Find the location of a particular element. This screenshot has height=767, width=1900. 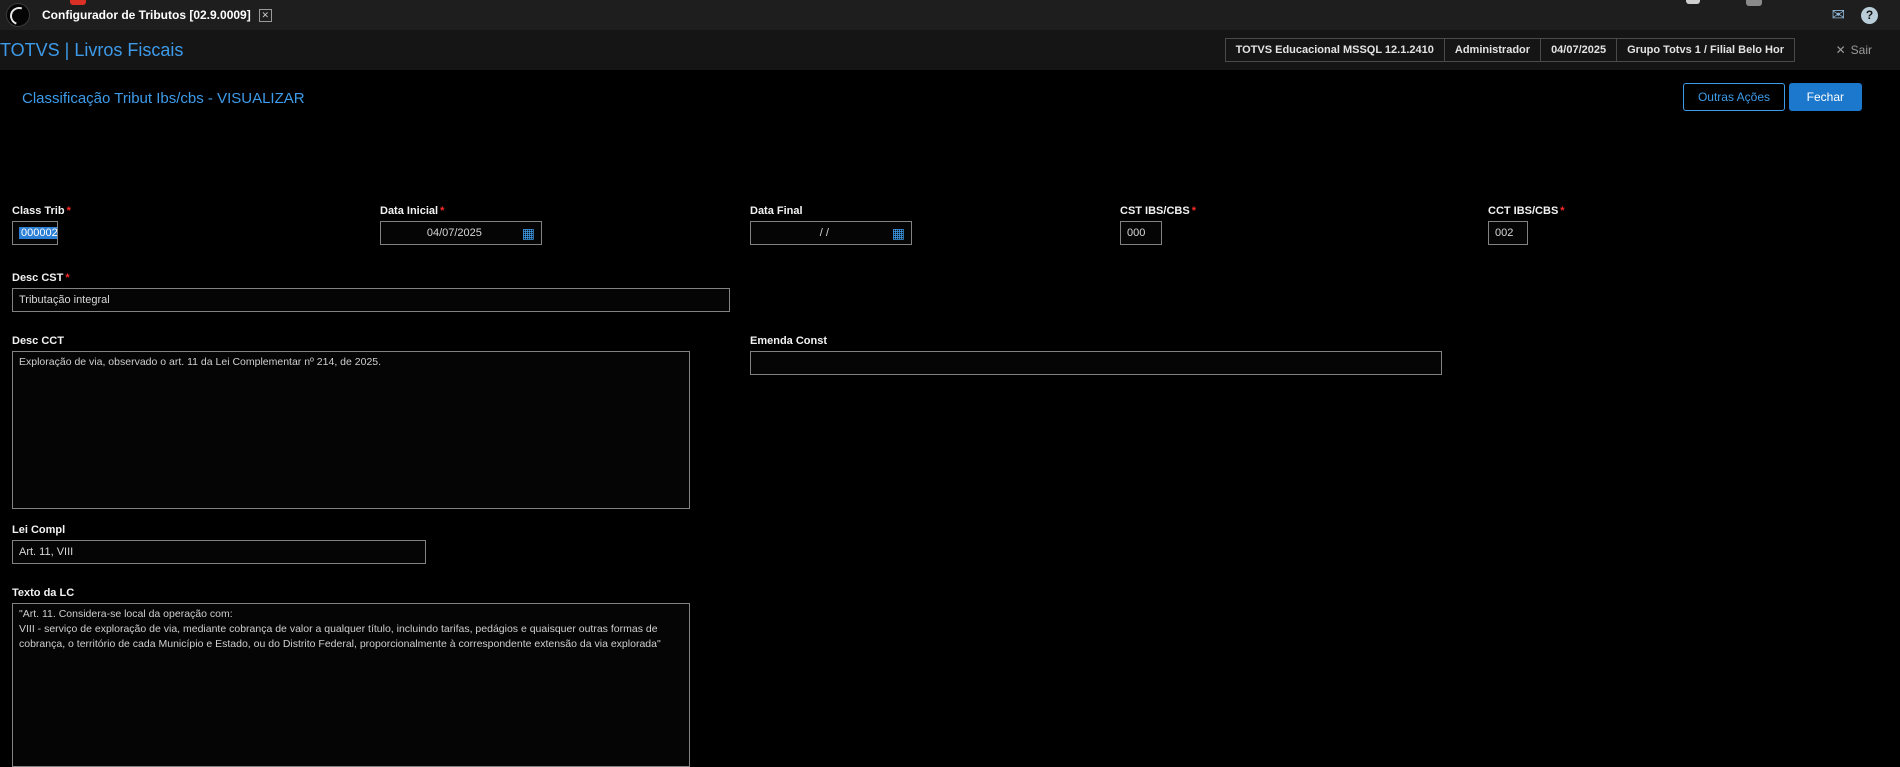

current-date: 04/07/2025 is located at coordinates (1579, 50).